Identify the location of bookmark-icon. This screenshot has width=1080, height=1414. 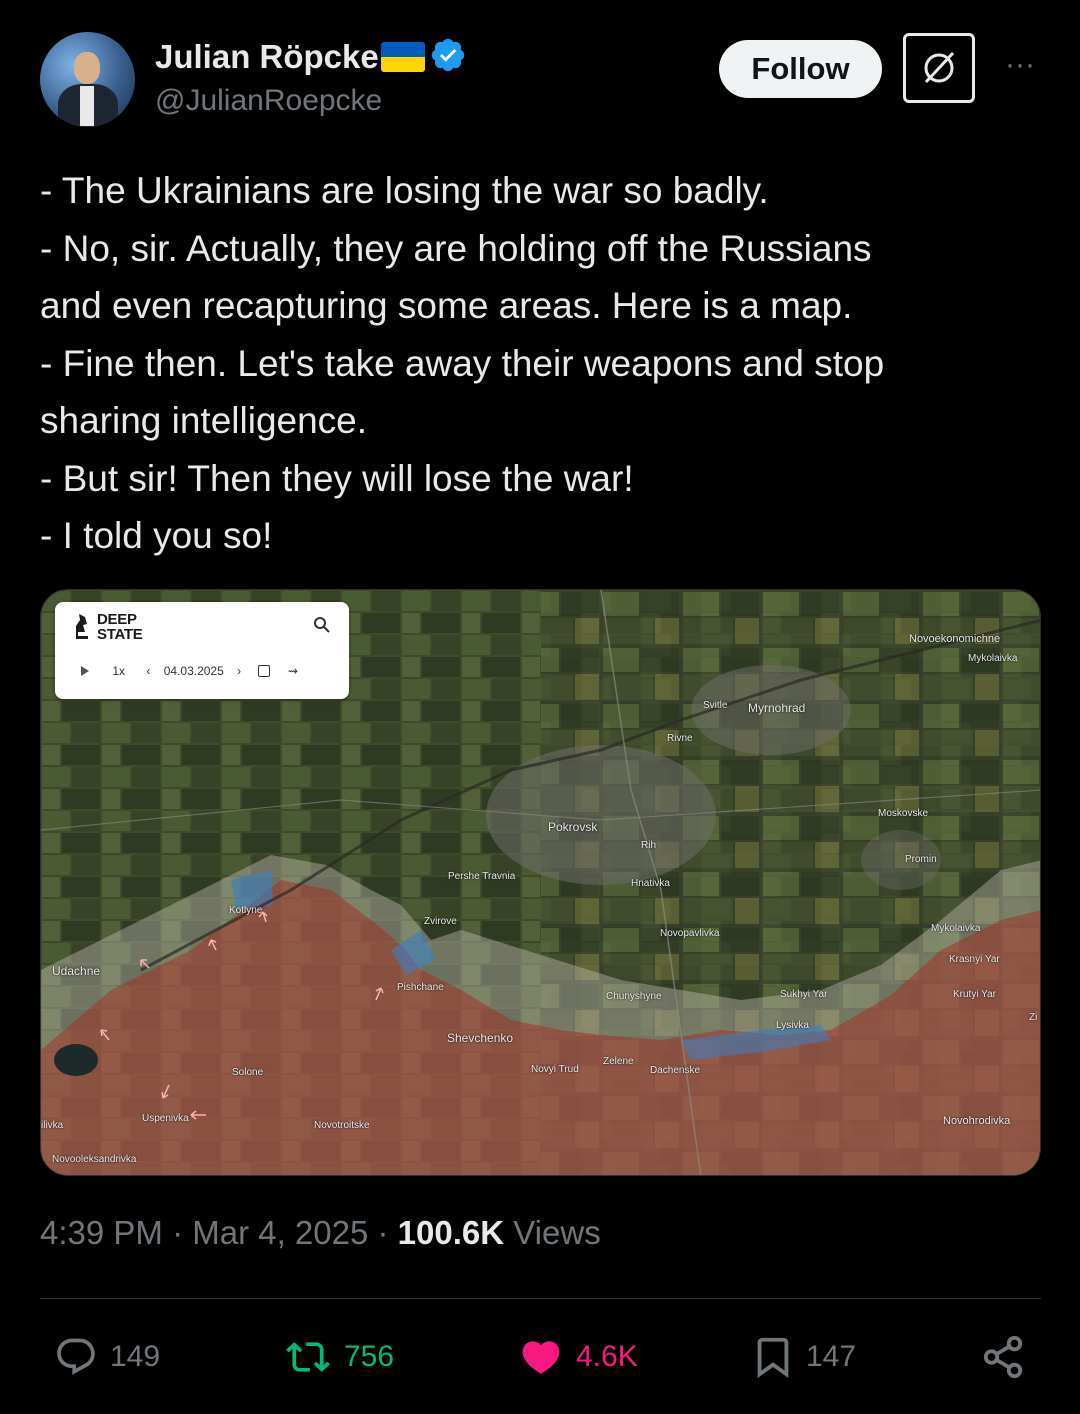
(773, 1357).